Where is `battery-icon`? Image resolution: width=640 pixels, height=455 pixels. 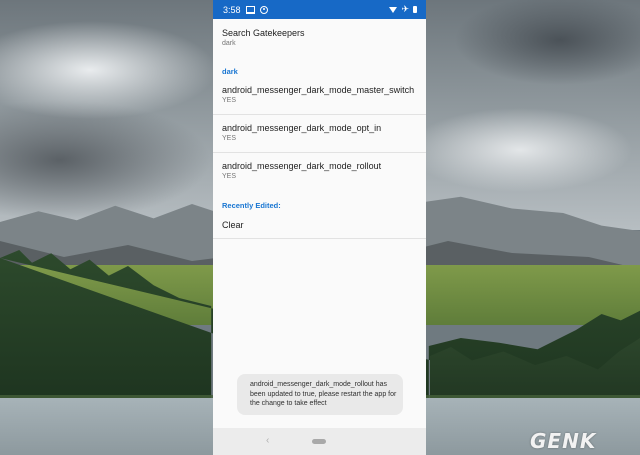
battery-icon is located at coordinates (415, 9).